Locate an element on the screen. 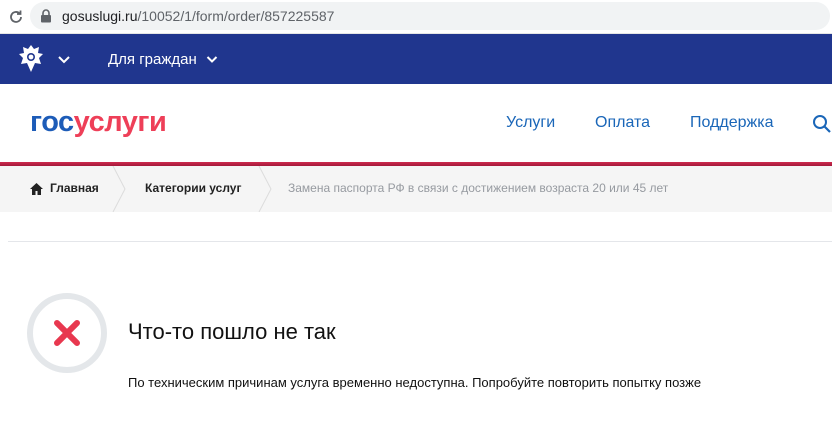  reload-icon is located at coordinates (16, 17).